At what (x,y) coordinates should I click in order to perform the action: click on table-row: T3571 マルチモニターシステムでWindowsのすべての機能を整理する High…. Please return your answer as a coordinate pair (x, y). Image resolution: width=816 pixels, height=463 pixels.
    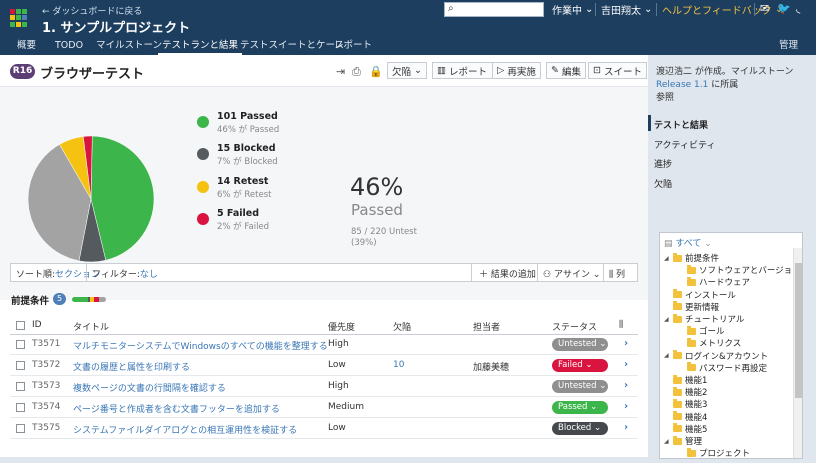
    Looking at the image, I should click on (324, 345).